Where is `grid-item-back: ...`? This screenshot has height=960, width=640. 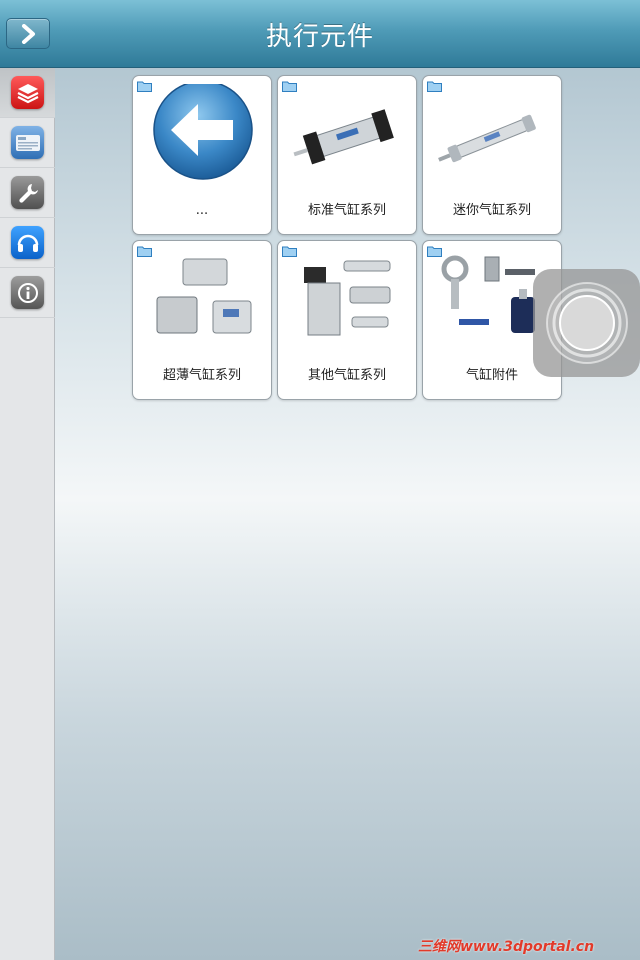
grid-item-back: ... is located at coordinates (202, 155).